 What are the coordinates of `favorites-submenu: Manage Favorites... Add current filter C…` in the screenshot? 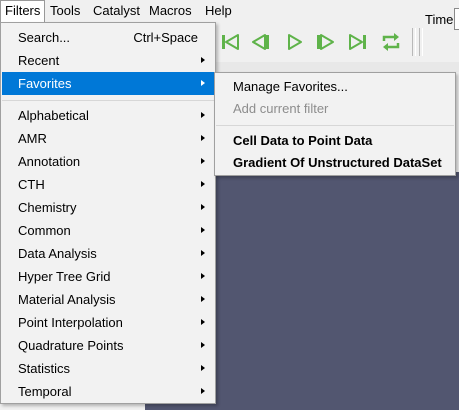 It's located at (335, 124).